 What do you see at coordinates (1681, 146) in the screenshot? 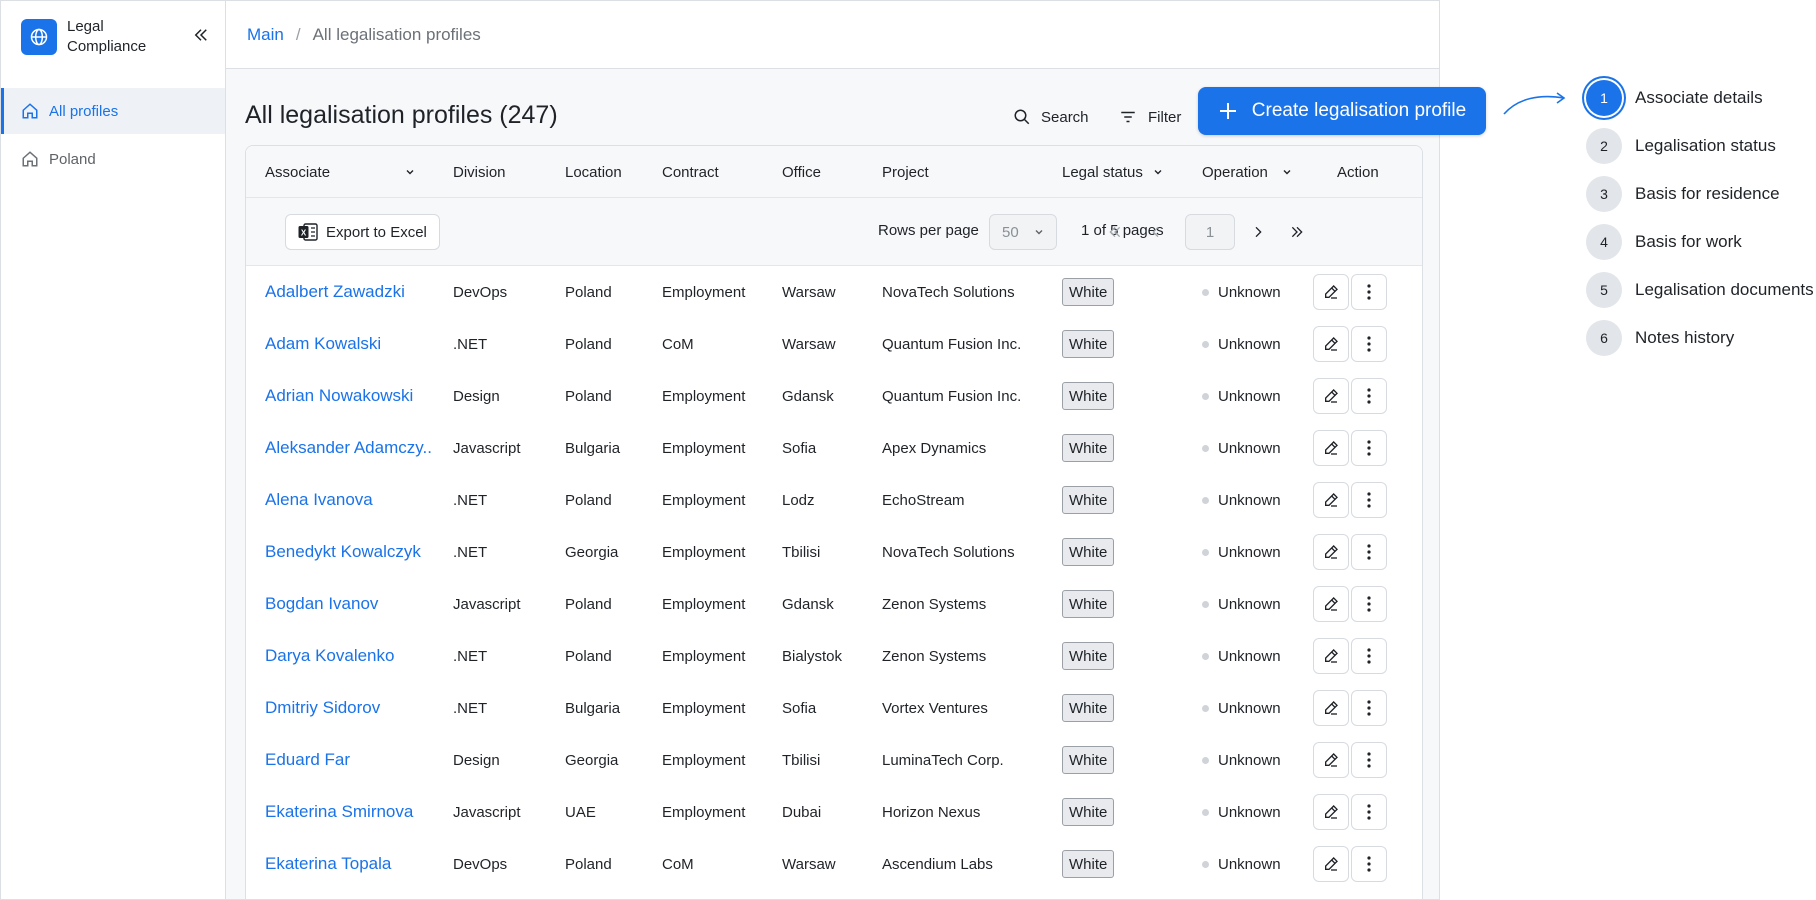
I see `step-2: 2 Legalisation status` at bounding box center [1681, 146].